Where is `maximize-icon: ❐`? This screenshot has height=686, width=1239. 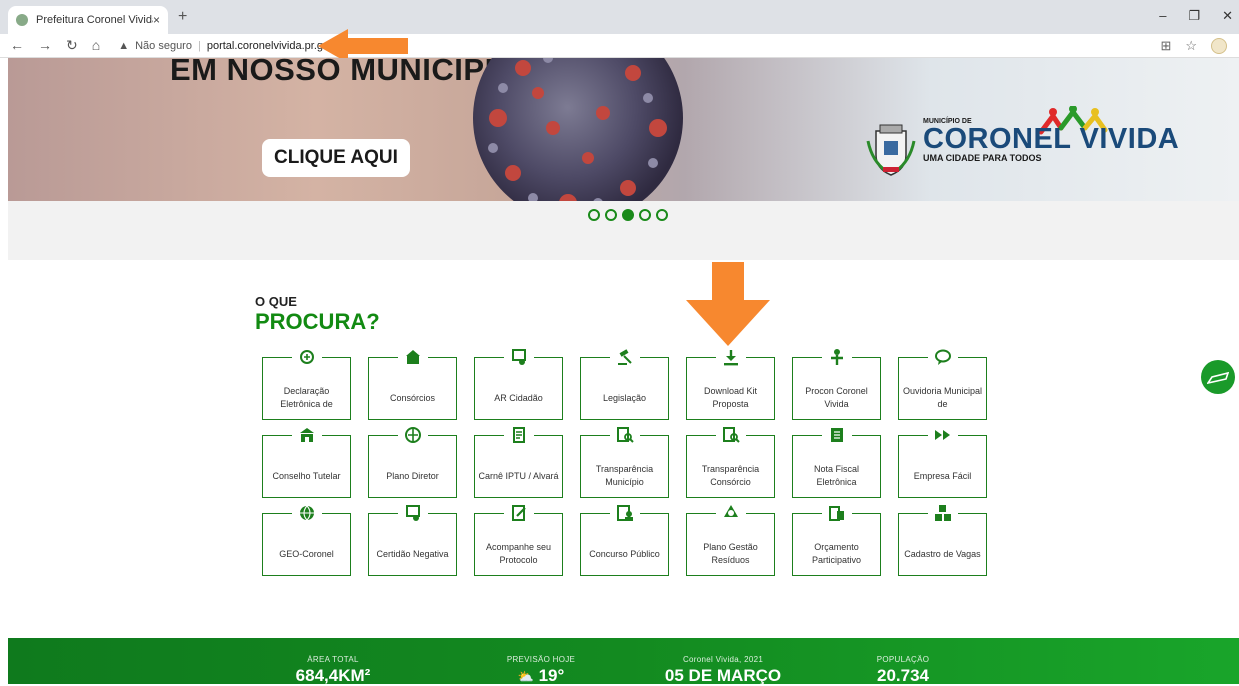
maximize-icon: ❐ is located at coordinates (1194, 16).